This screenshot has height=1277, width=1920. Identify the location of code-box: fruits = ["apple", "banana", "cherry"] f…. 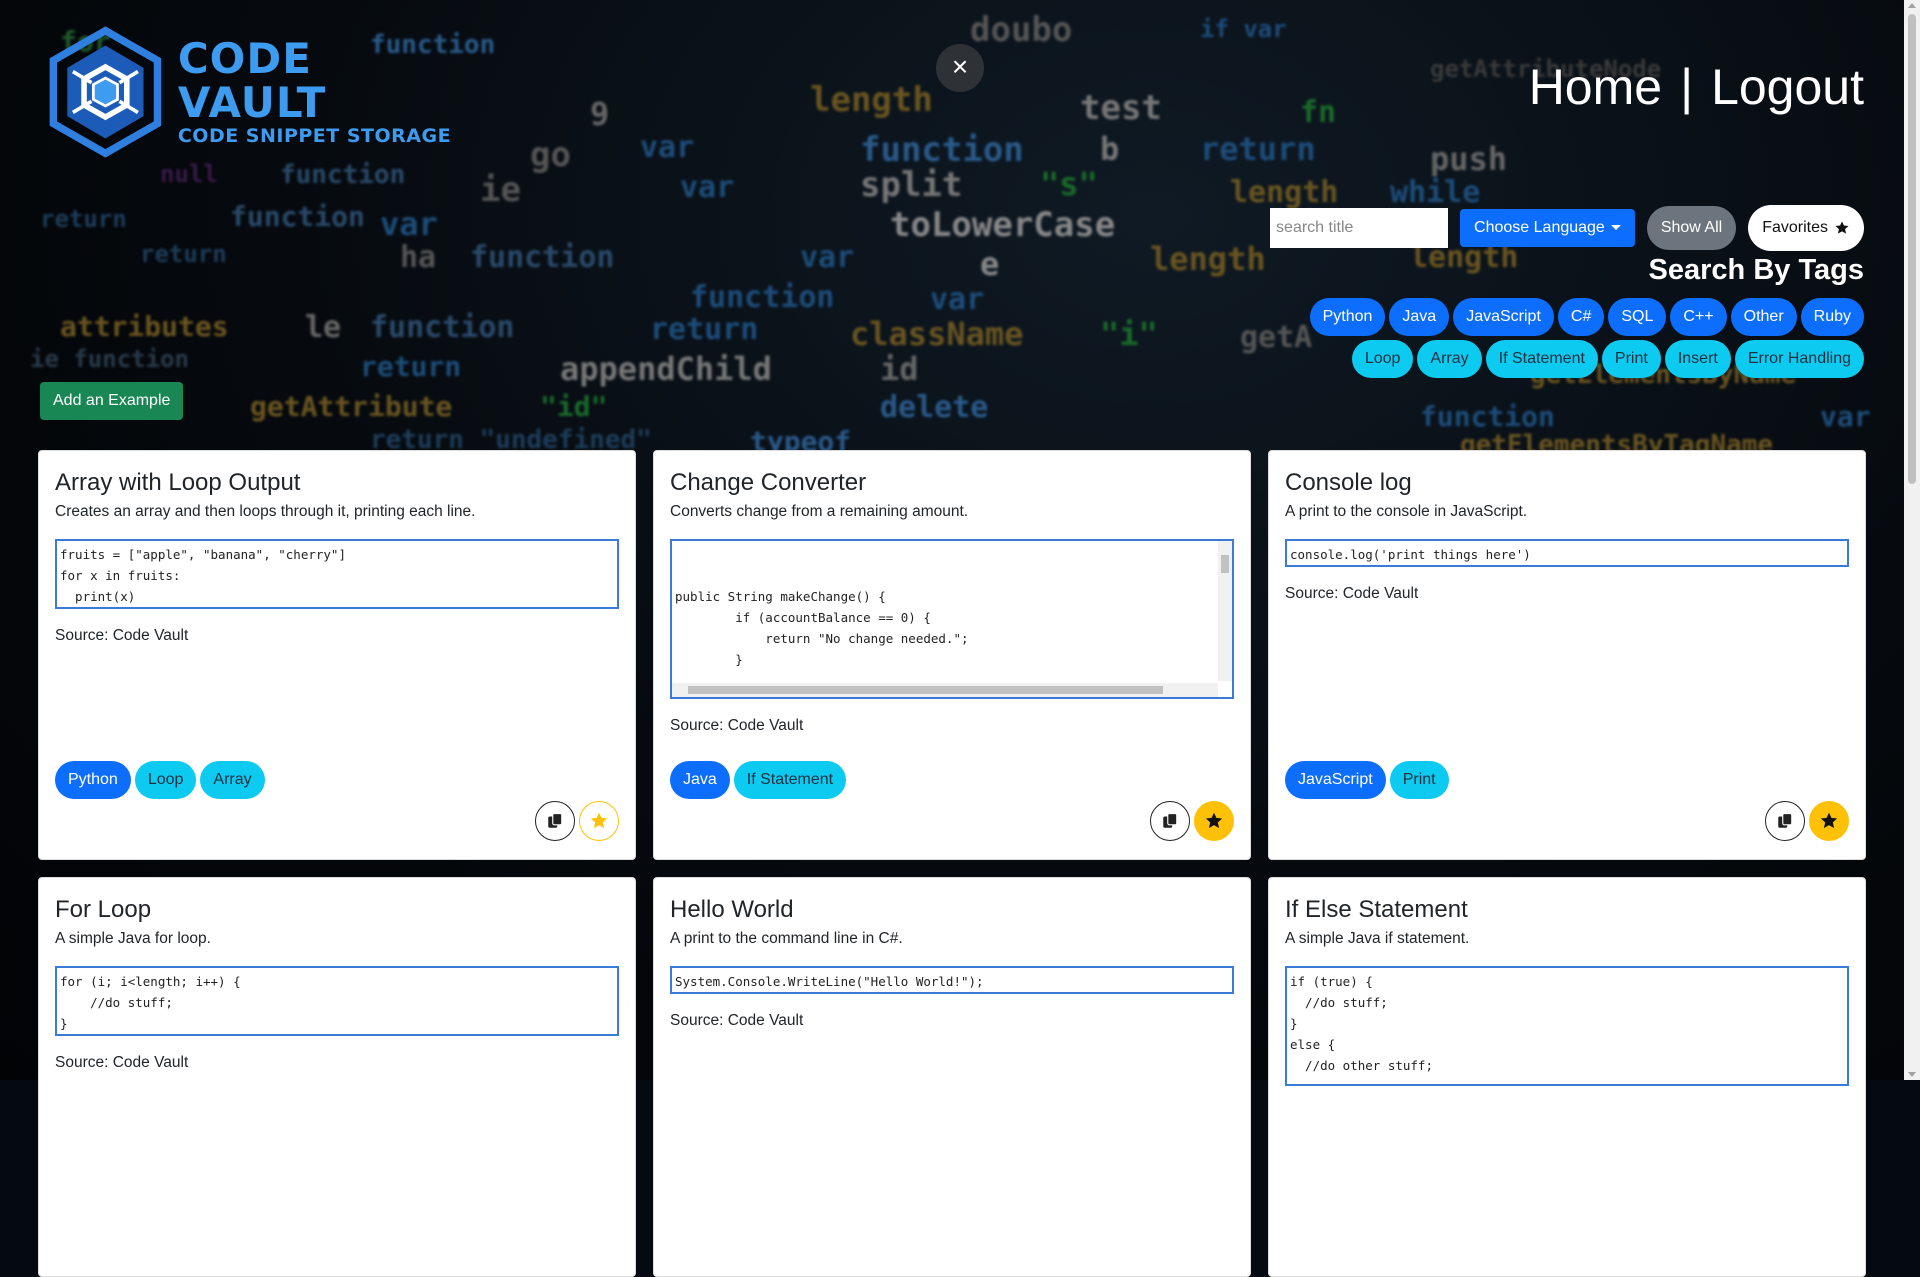
(337, 574).